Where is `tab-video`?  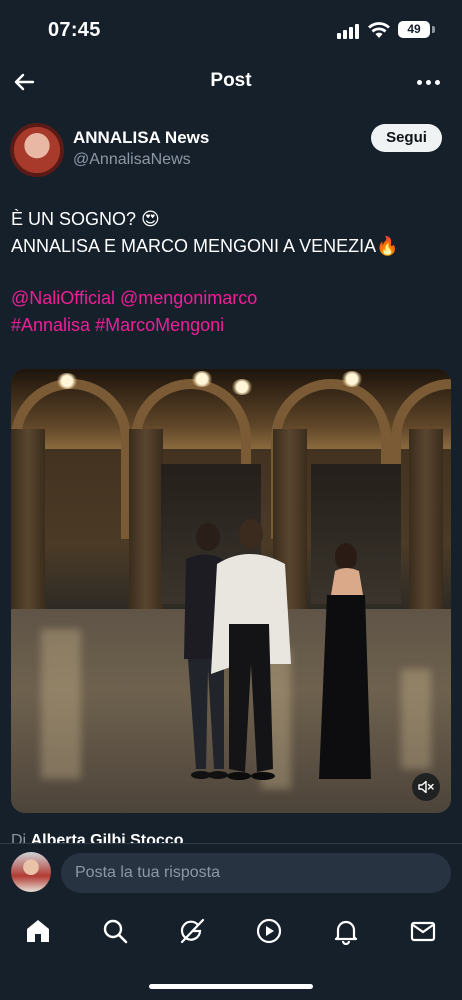
tab-video is located at coordinates (269, 931).